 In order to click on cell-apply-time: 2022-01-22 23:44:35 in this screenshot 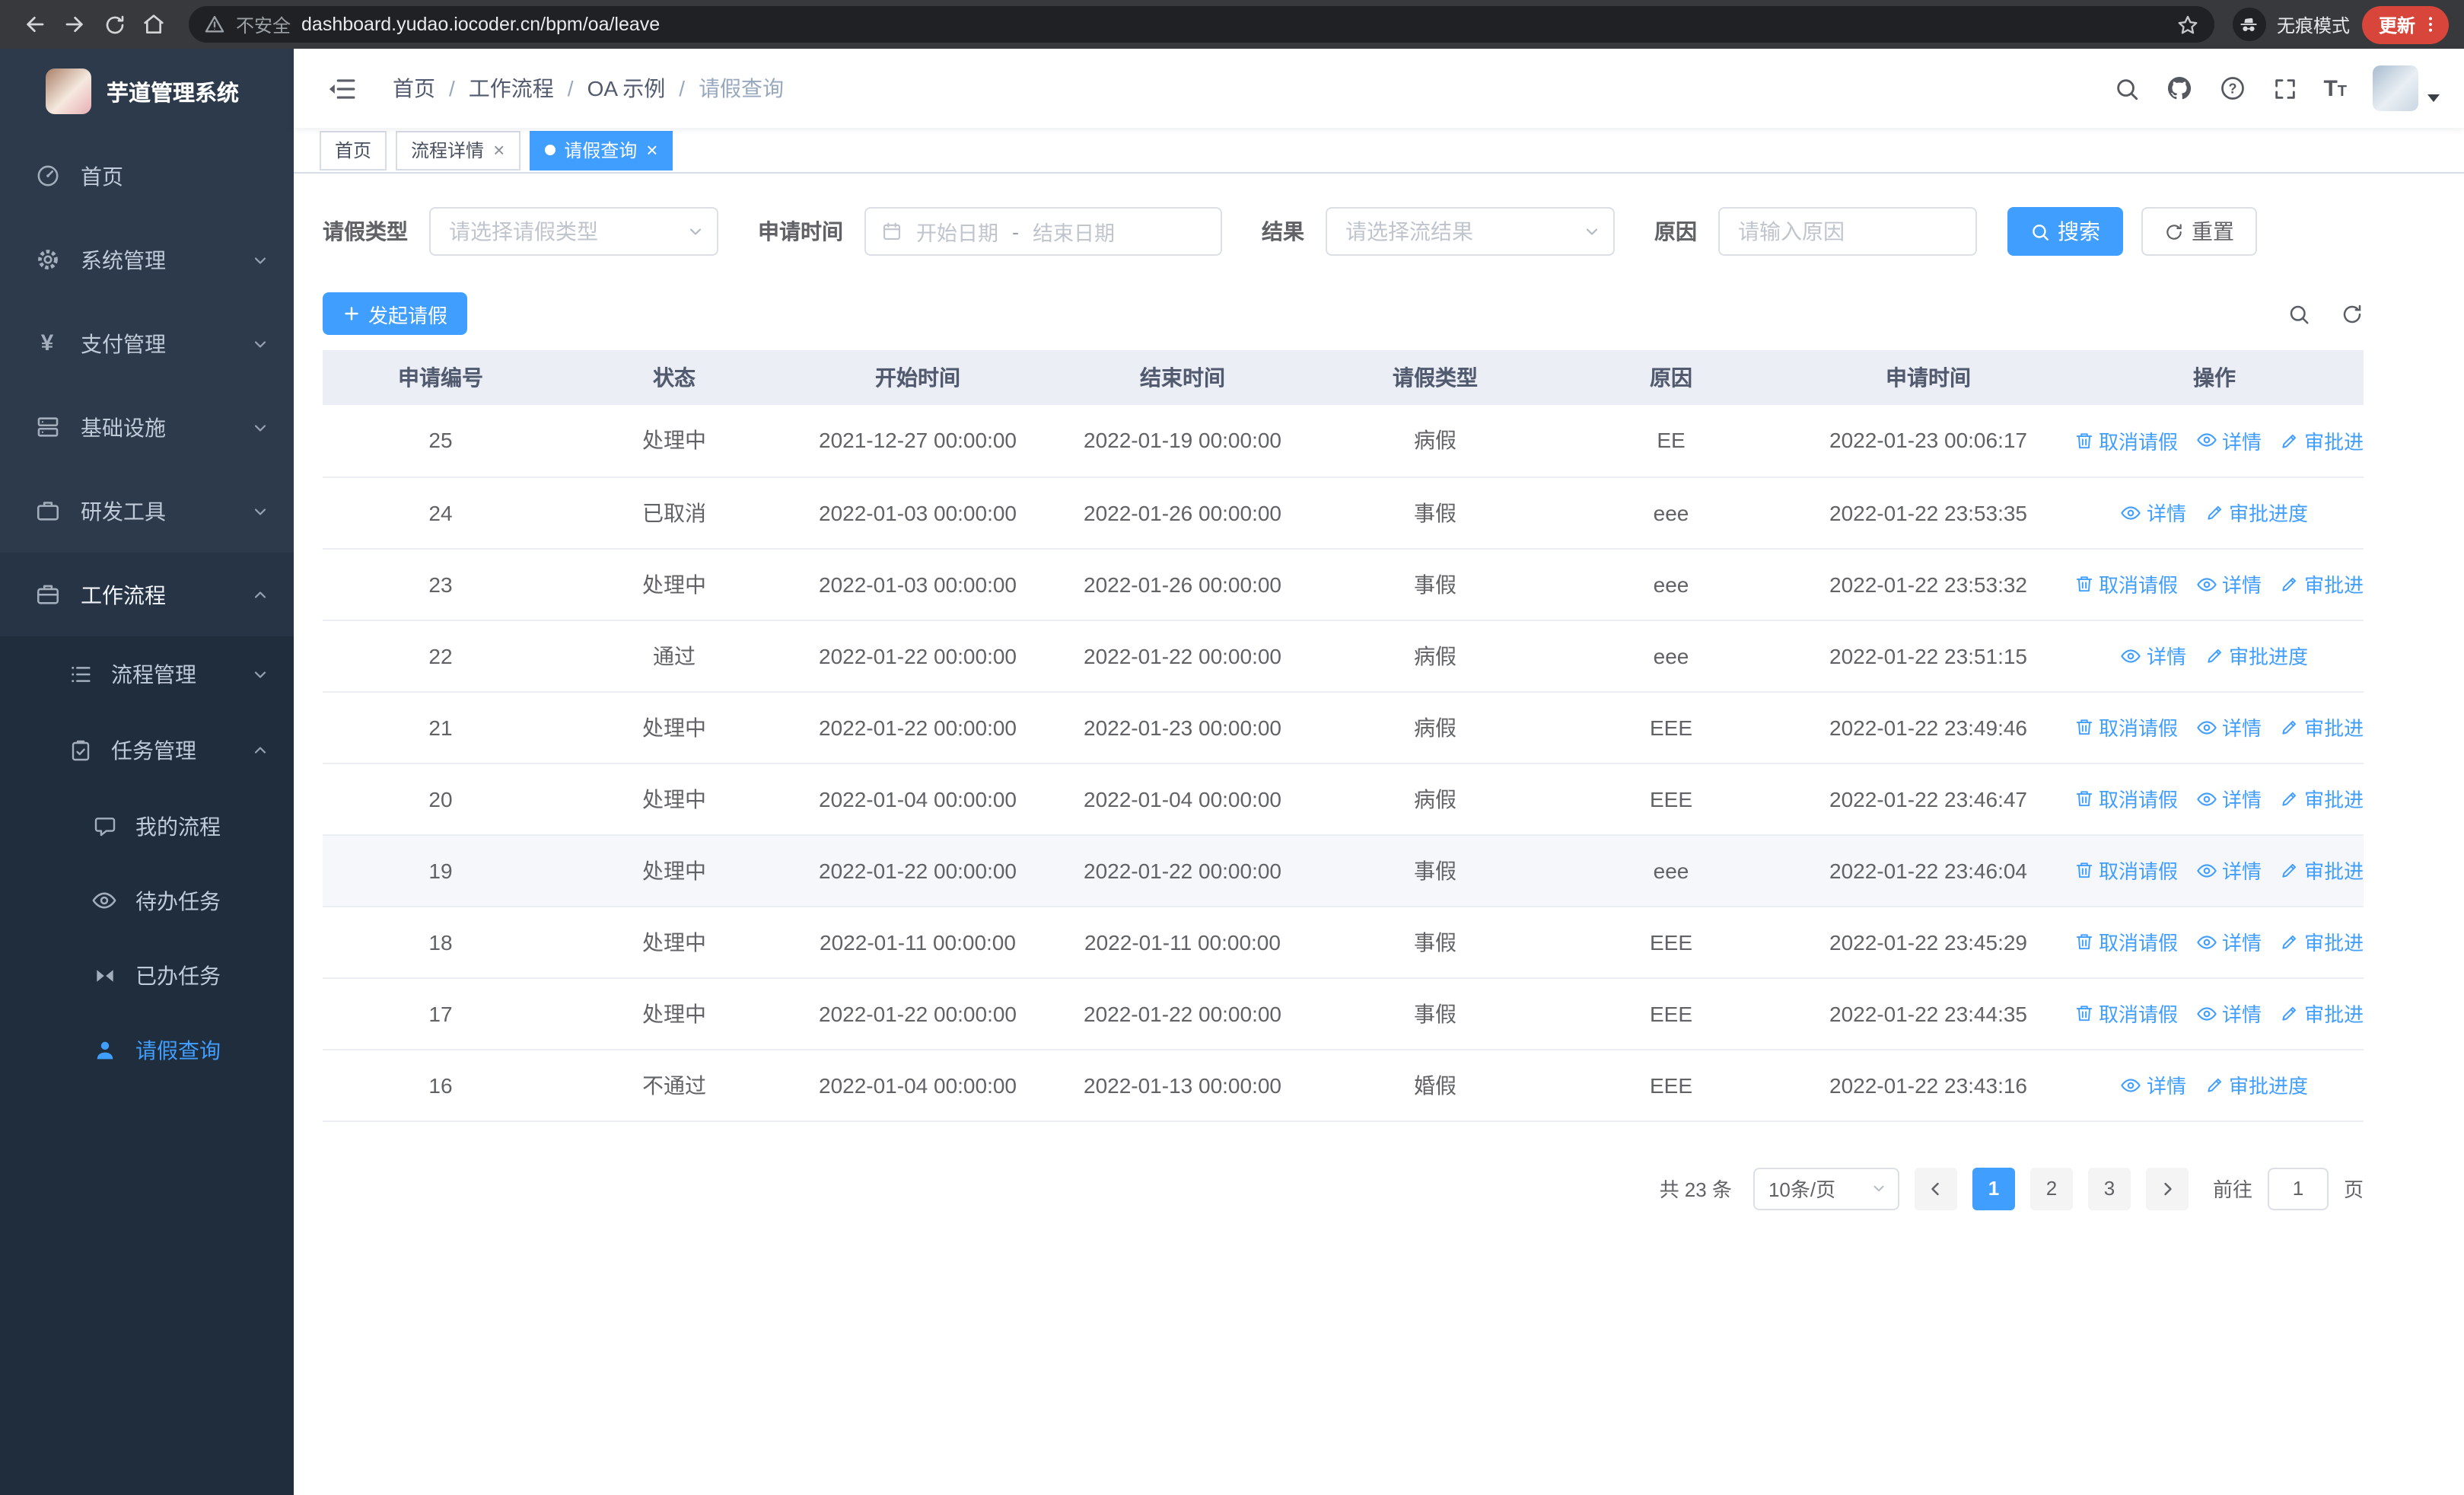, I will do `click(1928, 1013)`.